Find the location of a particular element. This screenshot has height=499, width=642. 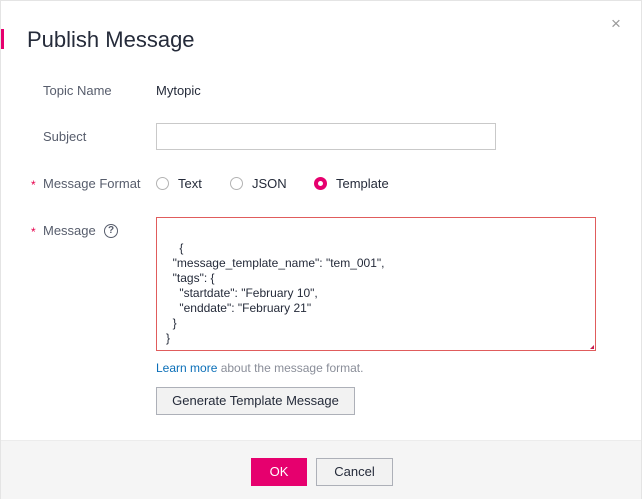

dialog-footer: OK Cancel is located at coordinates (321, 469).